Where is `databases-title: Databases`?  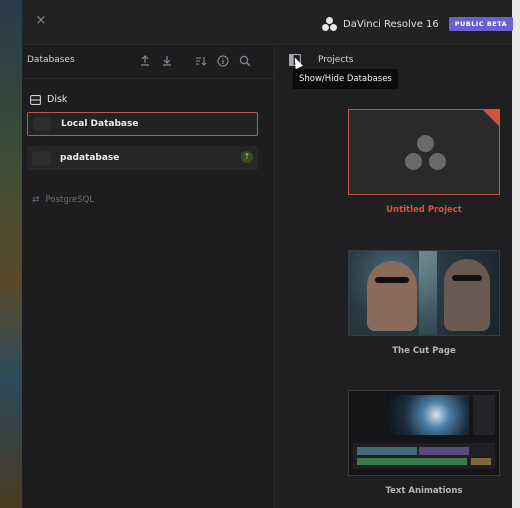 databases-title: Databases is located at coordinates (51, 60).